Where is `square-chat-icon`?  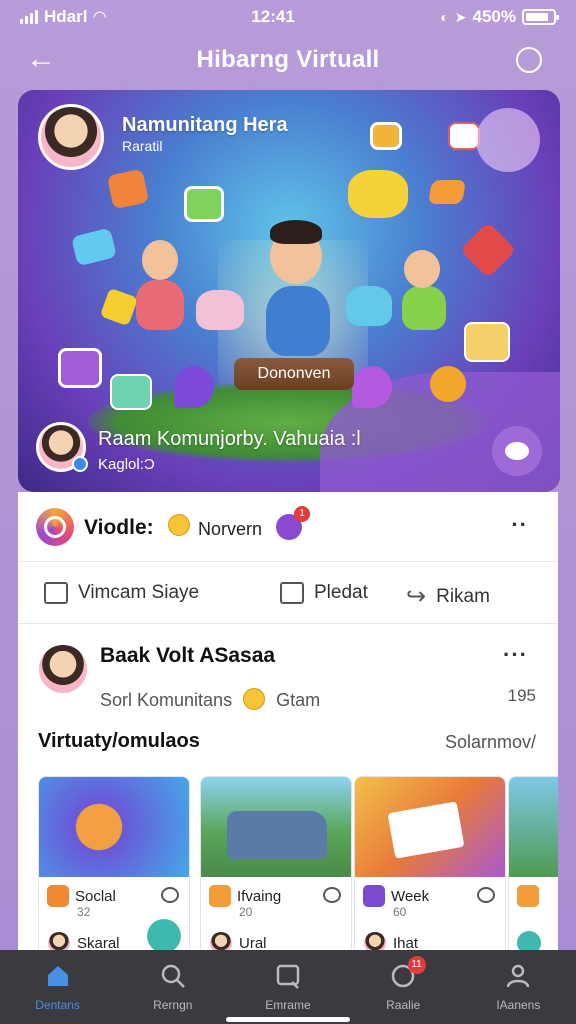 square-chat-icon is located at coordinates (288, 976).